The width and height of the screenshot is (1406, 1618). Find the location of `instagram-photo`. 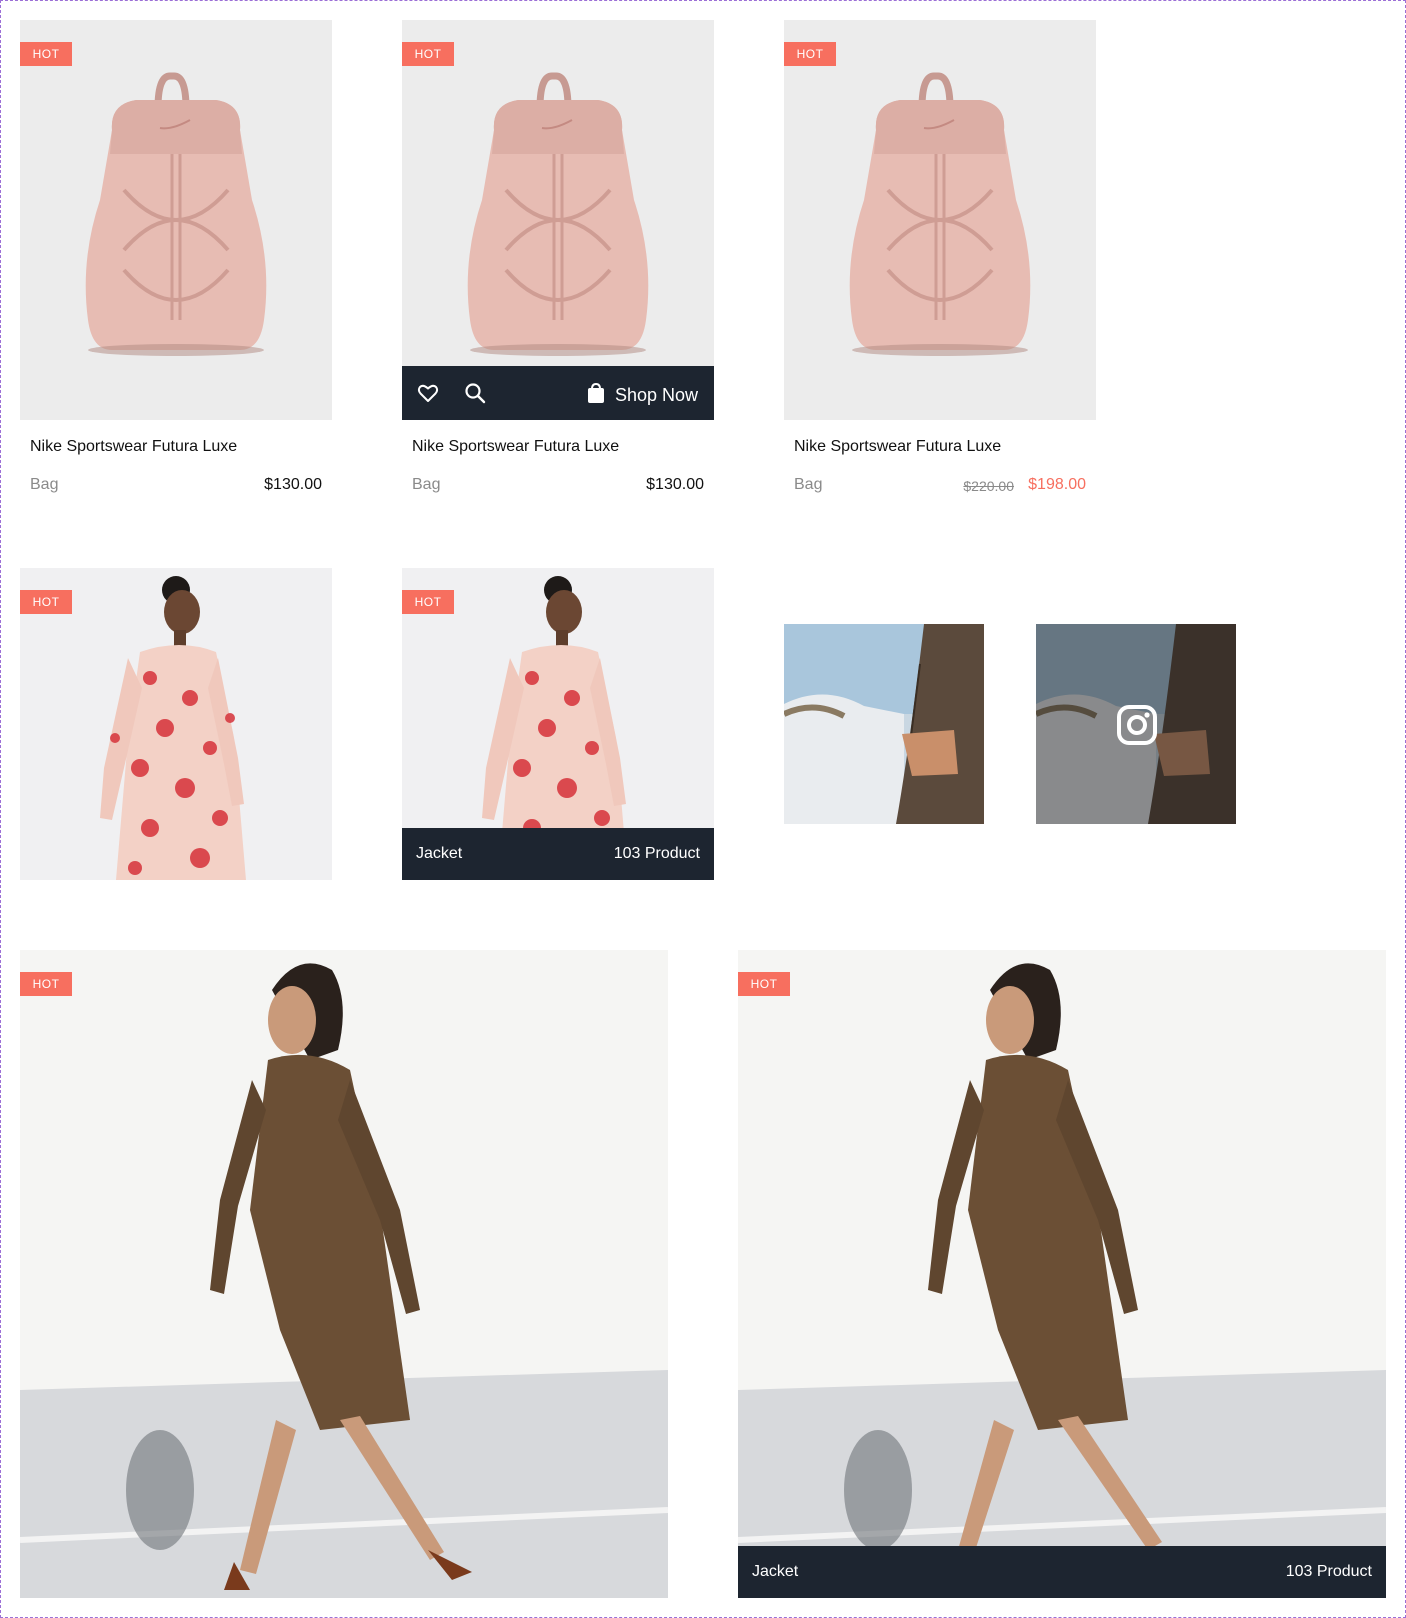

instagram-photo is located at coordinates (884, 724).